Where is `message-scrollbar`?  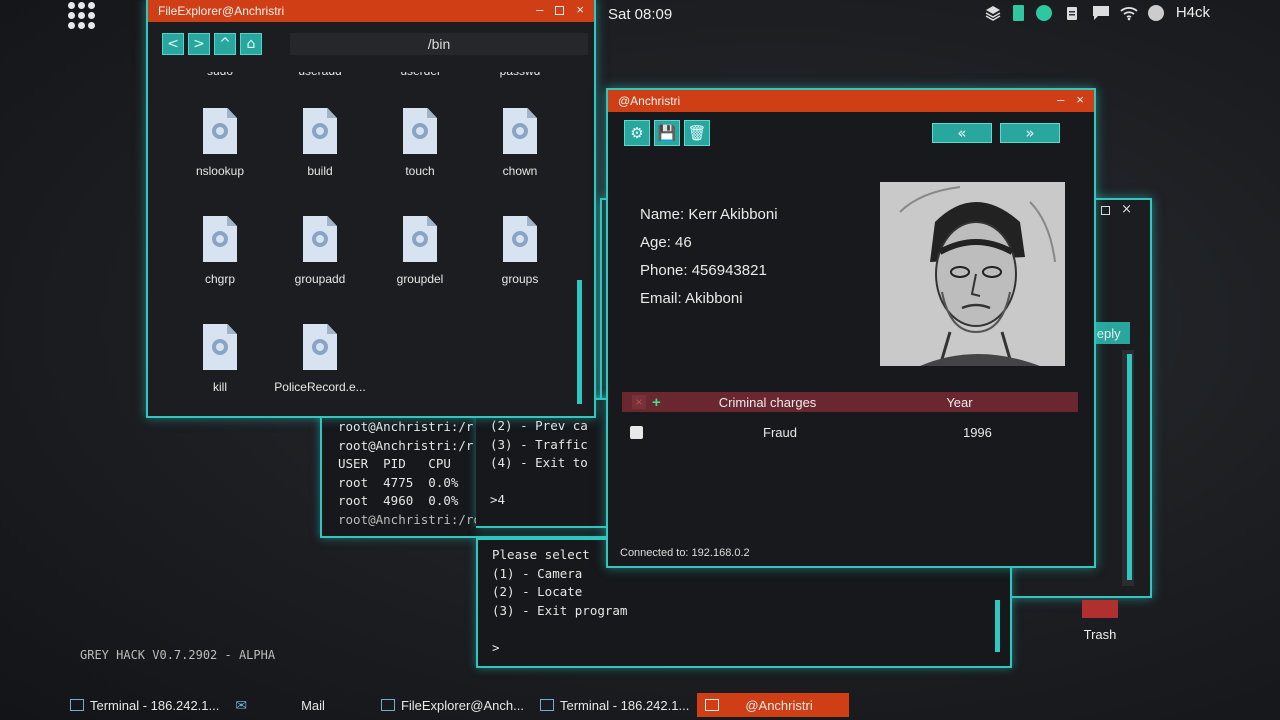 message-scrollbar is located at coordinates (1129, 467).